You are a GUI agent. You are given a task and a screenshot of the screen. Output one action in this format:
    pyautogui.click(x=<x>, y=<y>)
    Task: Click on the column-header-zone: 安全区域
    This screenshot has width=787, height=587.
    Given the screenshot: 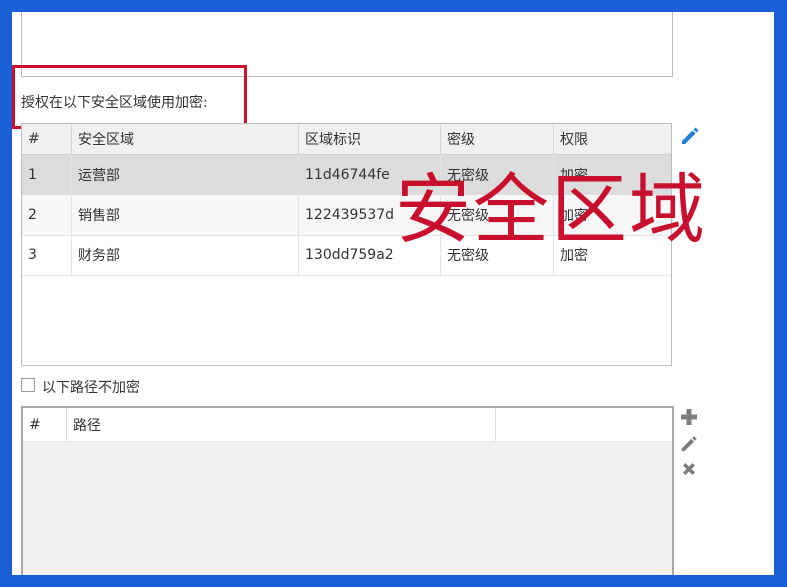 What is the action you would take?
    pyautogui.click(x=185, y=139)
    